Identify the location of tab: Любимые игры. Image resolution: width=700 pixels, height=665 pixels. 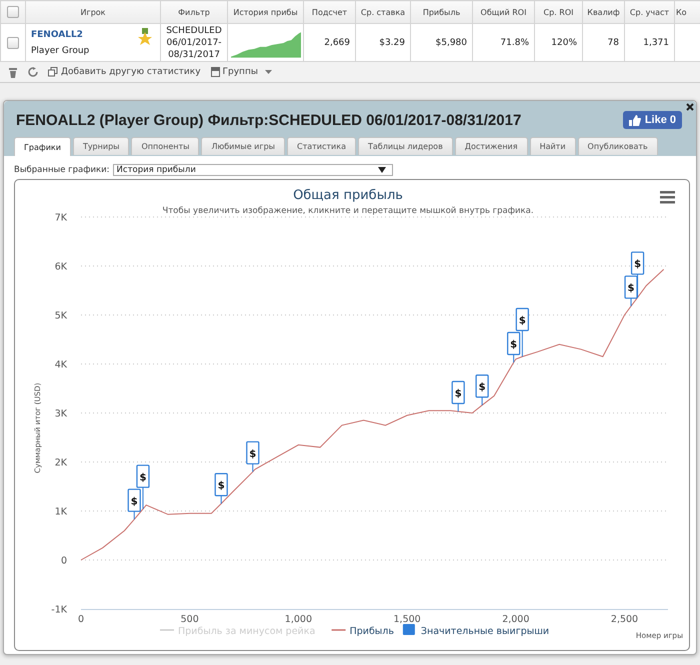
(243, 146).